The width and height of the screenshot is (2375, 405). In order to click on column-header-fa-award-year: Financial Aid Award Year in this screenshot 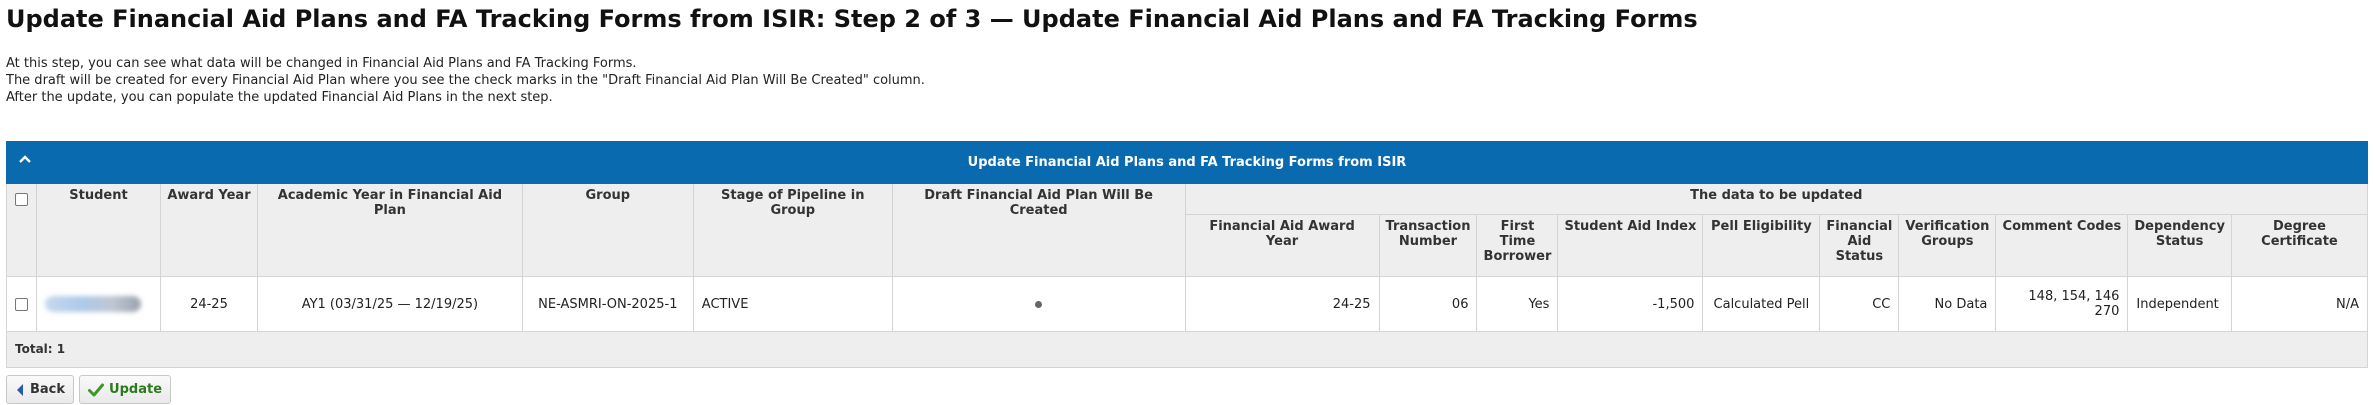, I will do `click(1282, 245)`.